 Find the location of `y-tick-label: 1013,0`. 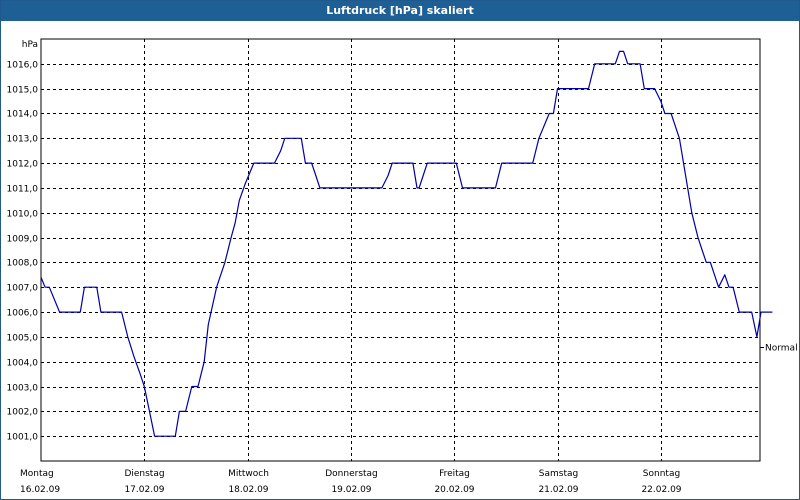

y-tick-label: 1013,0 is located at coordinates (23, 140).